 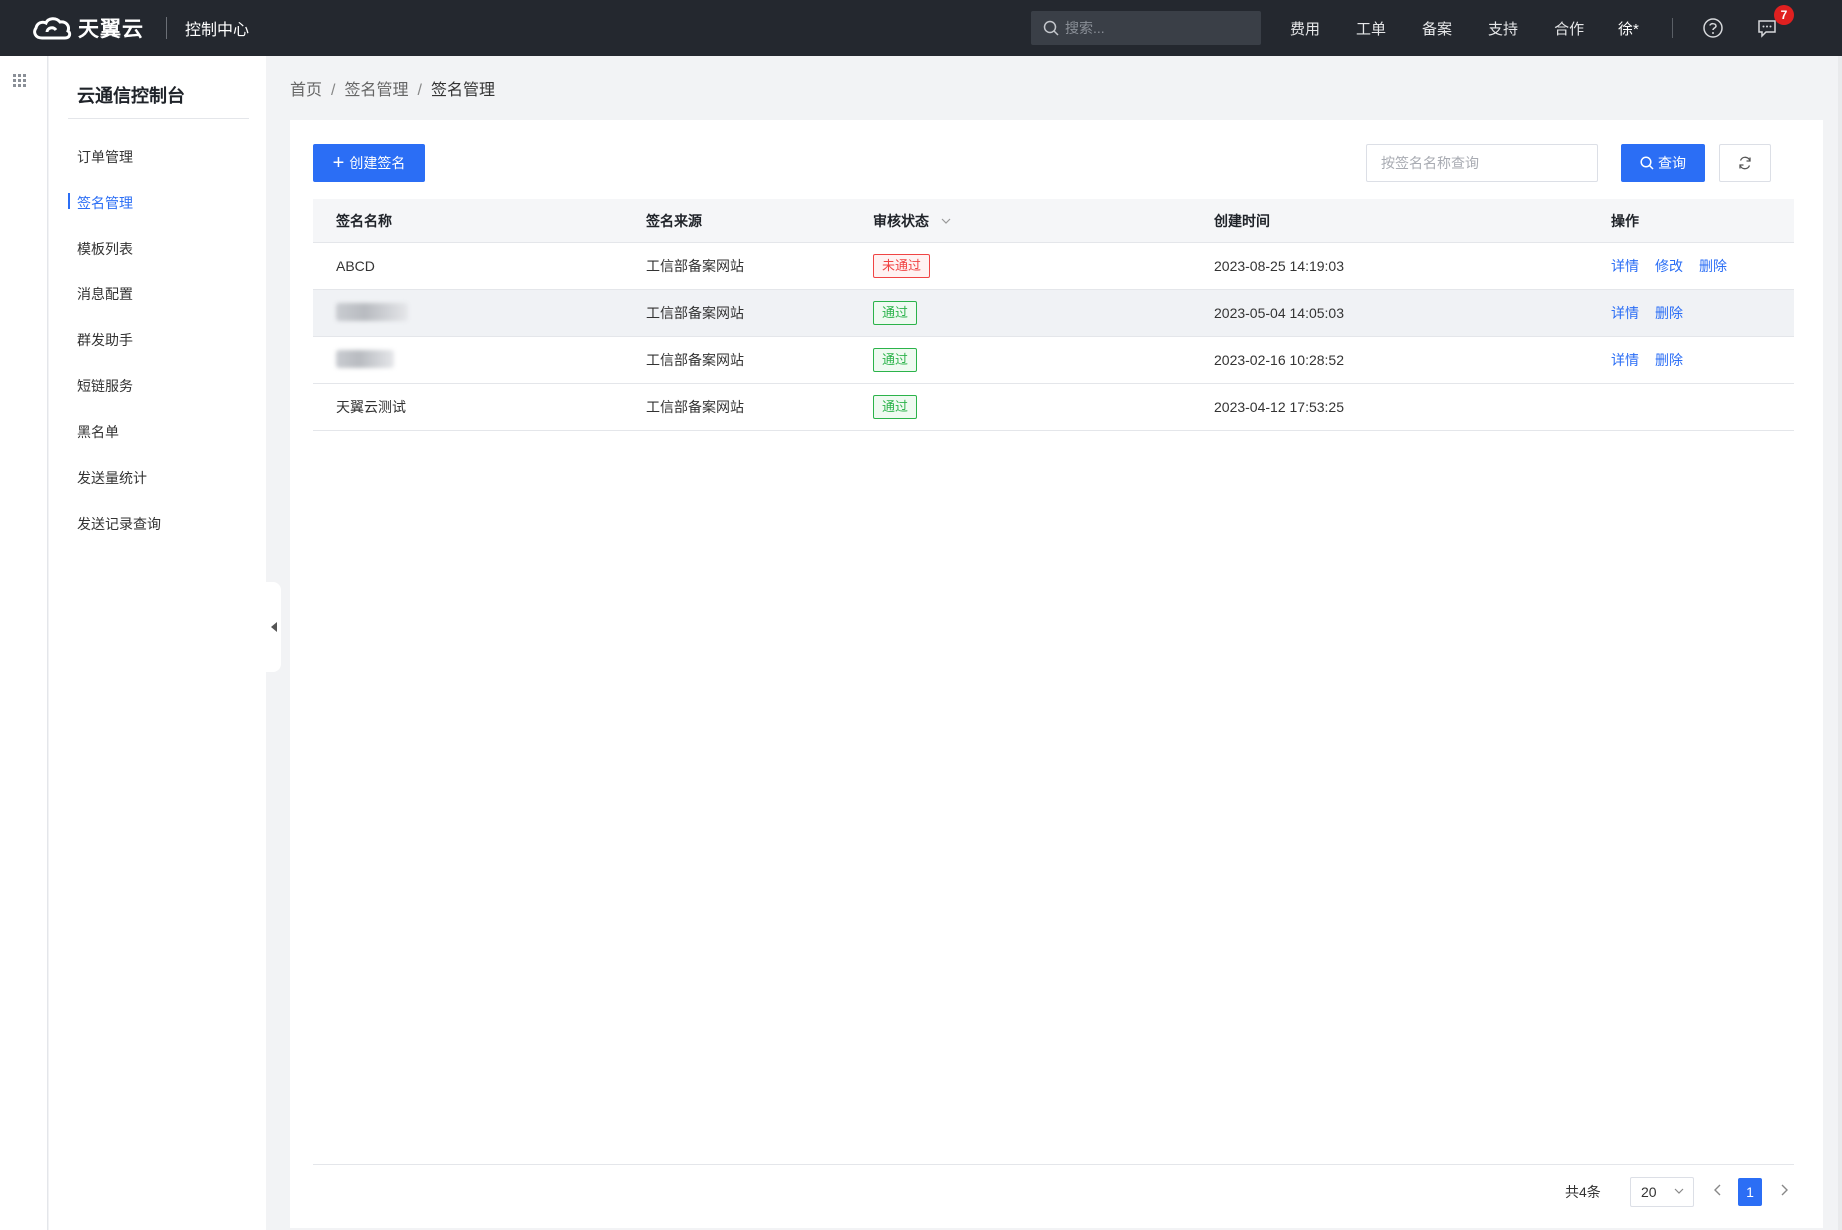 I want to click on breadcrumb-current: 签名管理, so click(x=462, y=90).